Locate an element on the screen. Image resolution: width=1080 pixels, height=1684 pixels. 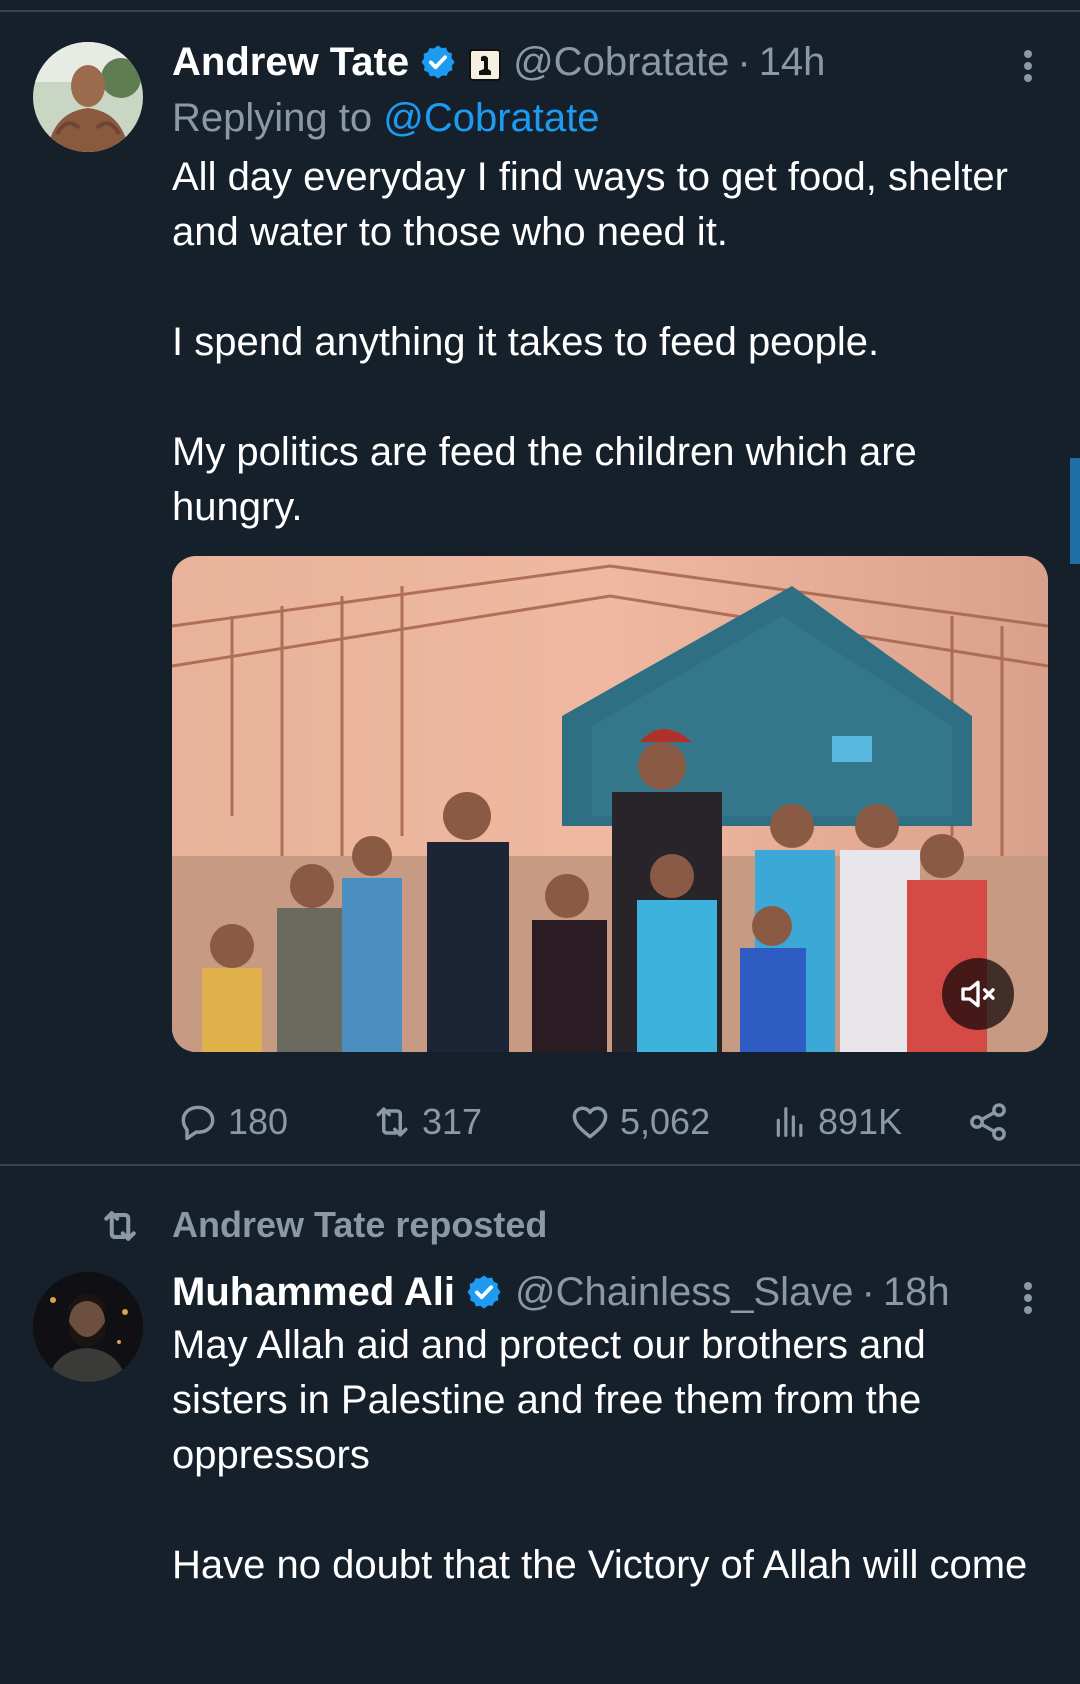
like-button: 5,062 is located at coordinates (639, 1122).